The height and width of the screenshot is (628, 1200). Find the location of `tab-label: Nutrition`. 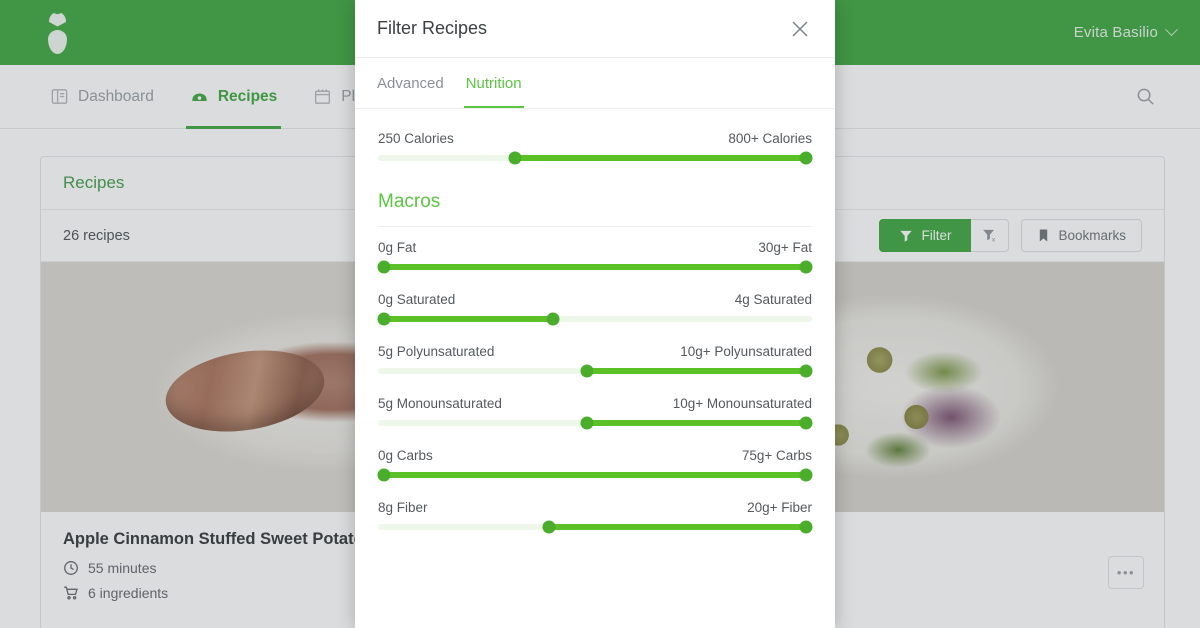

tab-label: Nutrition is located at coordinates (493, 83).